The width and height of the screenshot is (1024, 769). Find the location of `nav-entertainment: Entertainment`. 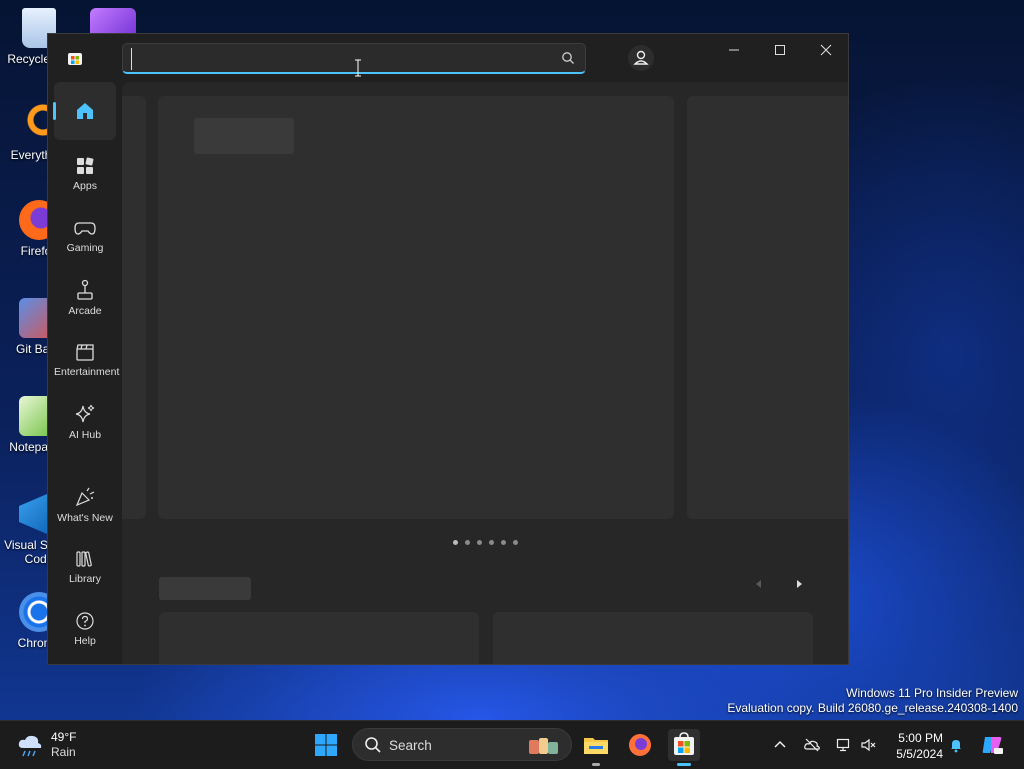

nav-entertainment: Entertainment is located at coordinates (87, 361).